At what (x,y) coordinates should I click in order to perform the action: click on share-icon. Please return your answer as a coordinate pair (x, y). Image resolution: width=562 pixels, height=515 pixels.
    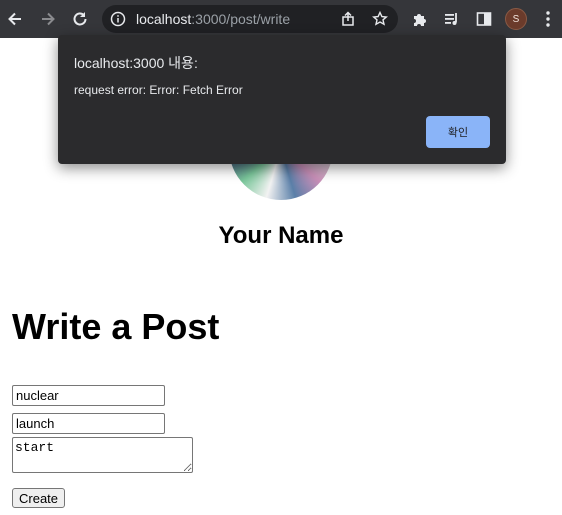
    Looking at the image, I should click on (348, 19).